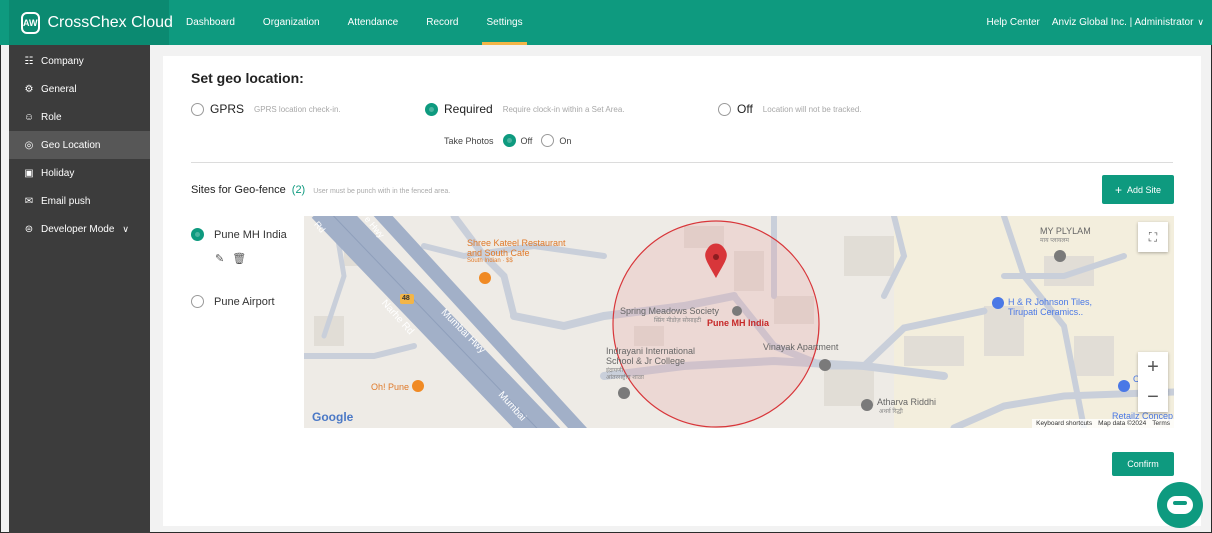 The width and height of the screenshot is (1212, 533). I want to click on option-off: Off Location will not be tracked., so click(790, 109).